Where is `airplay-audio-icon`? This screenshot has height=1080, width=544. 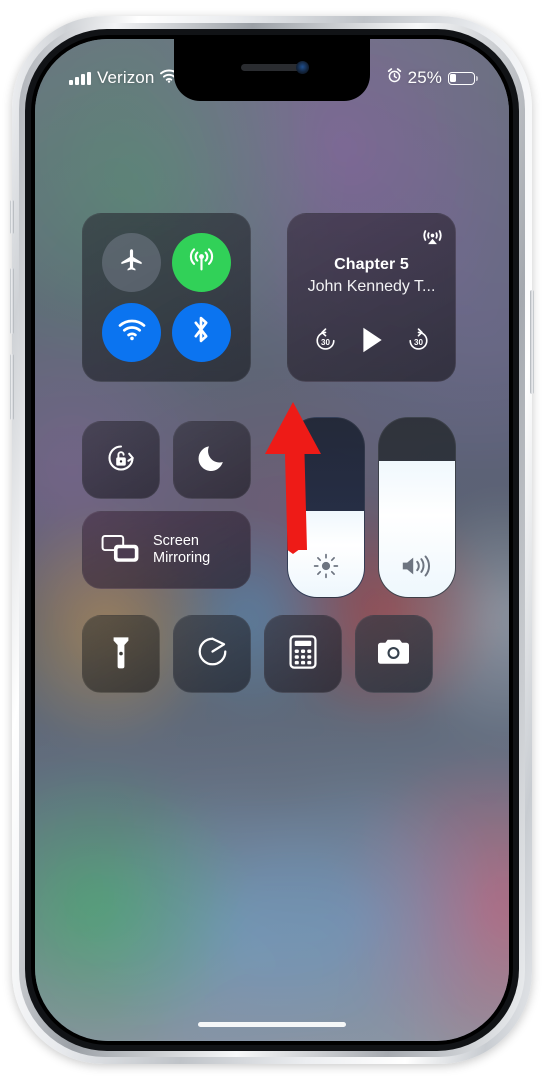 airplay-audio-icon is located at coordinates (432, 235).